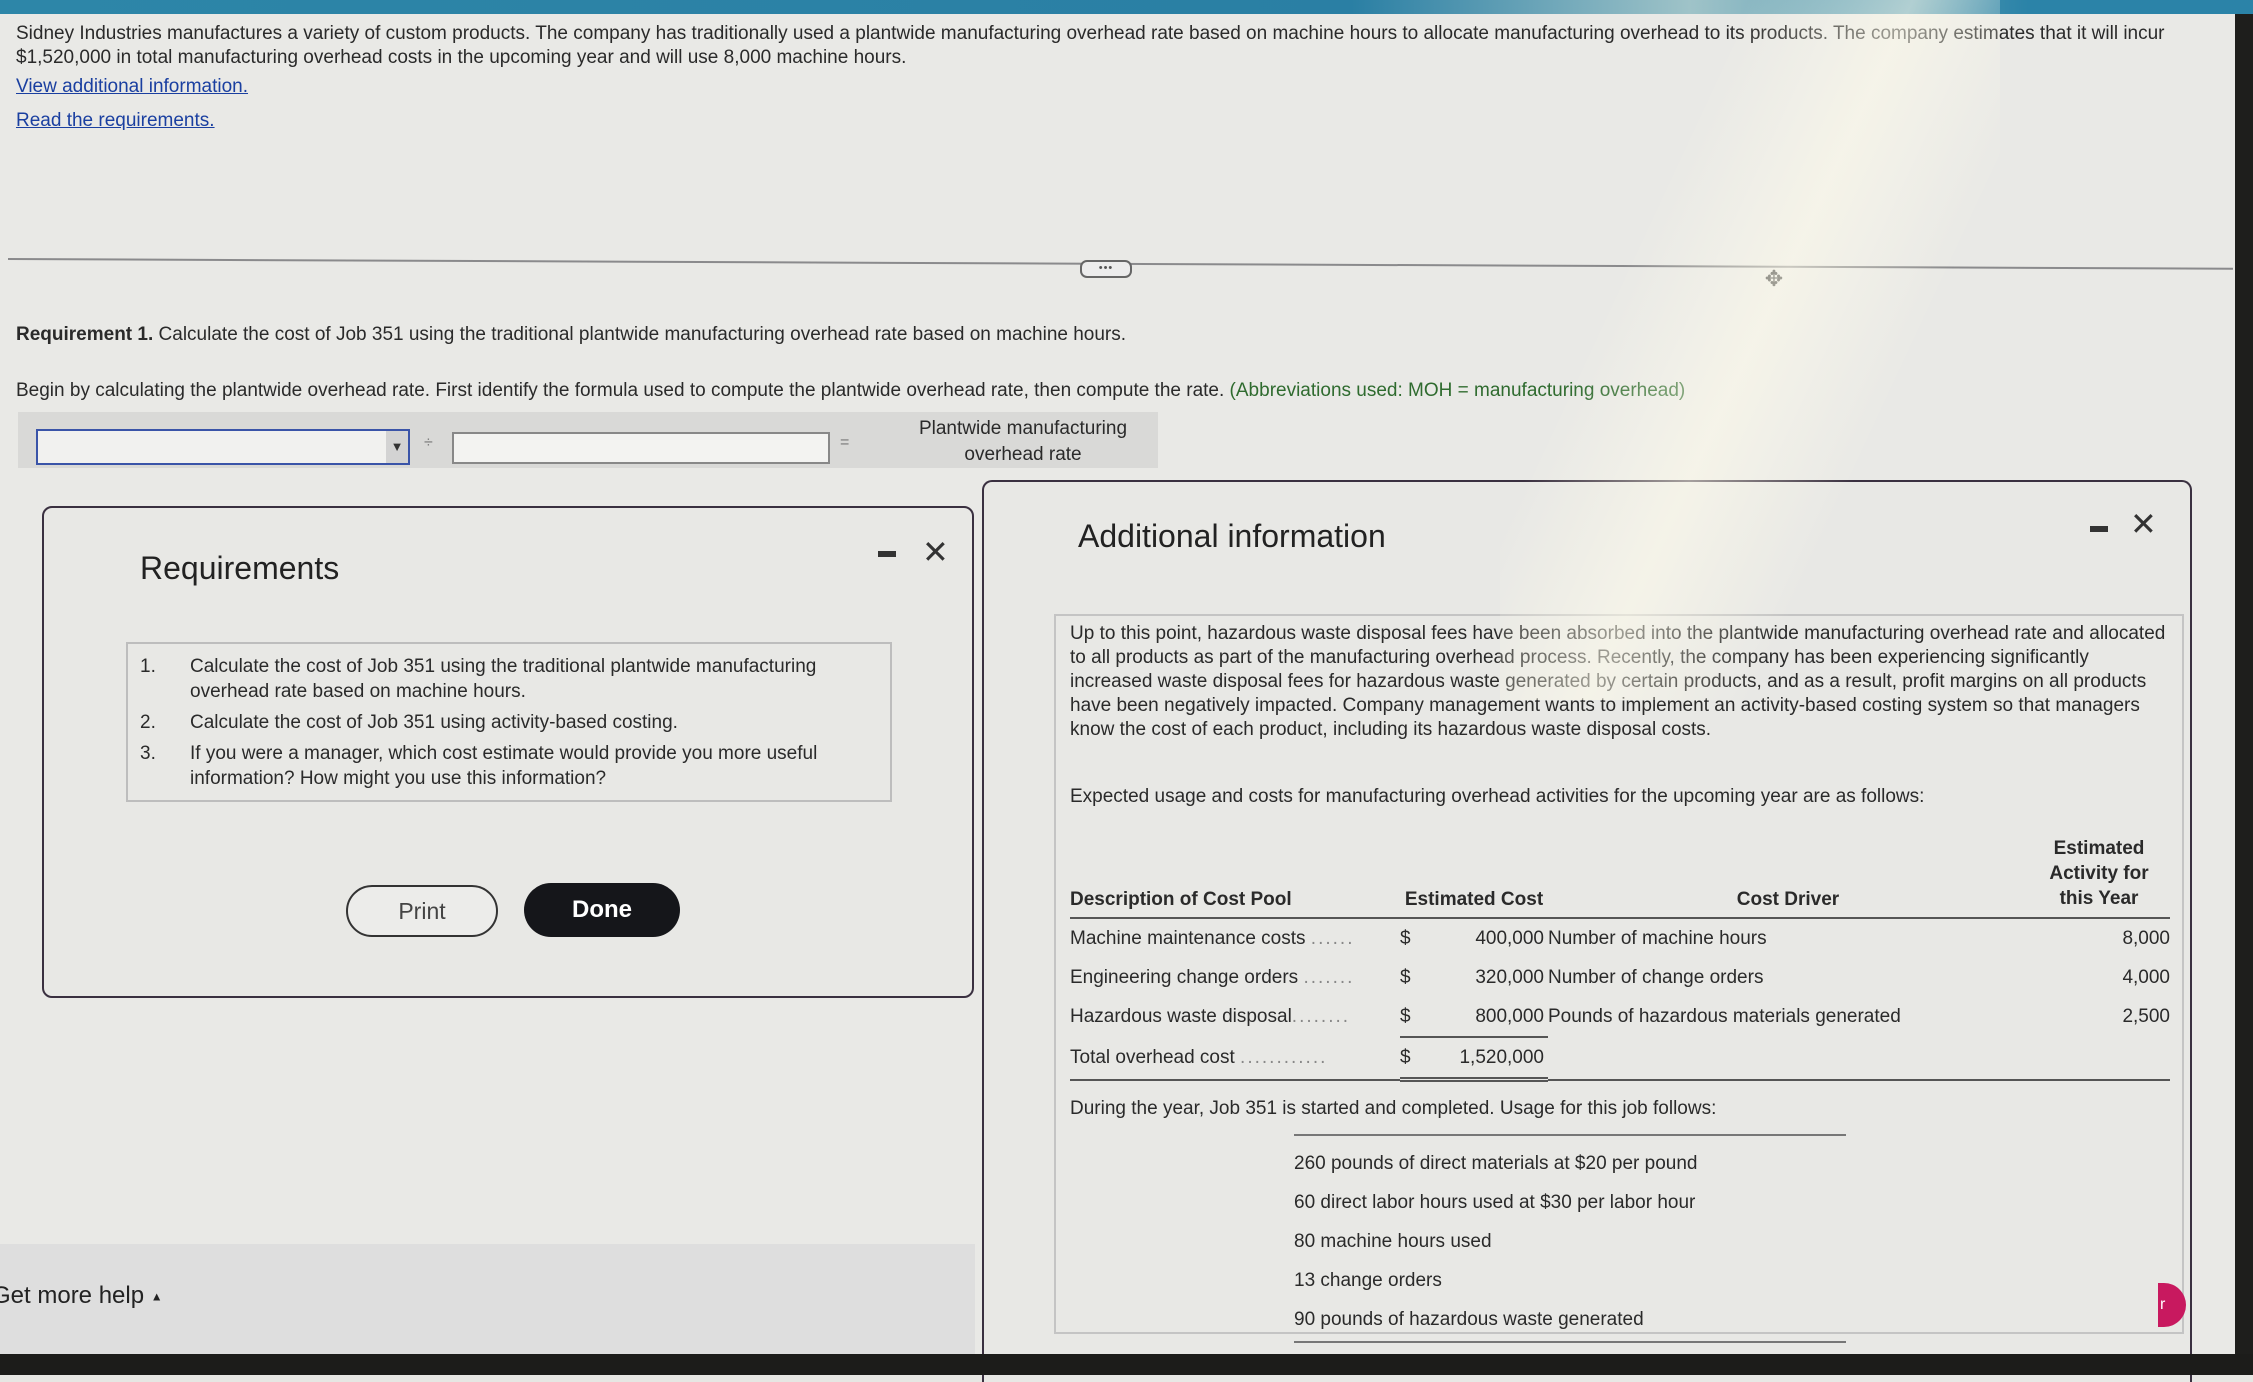 Image resolution: width=2253 pixels, height=1382 pixels. What do you see at coordinates (2099, 898) in the screenshot?
I see `activity-header-line3: this Year` at bounding box center [2099, 898].